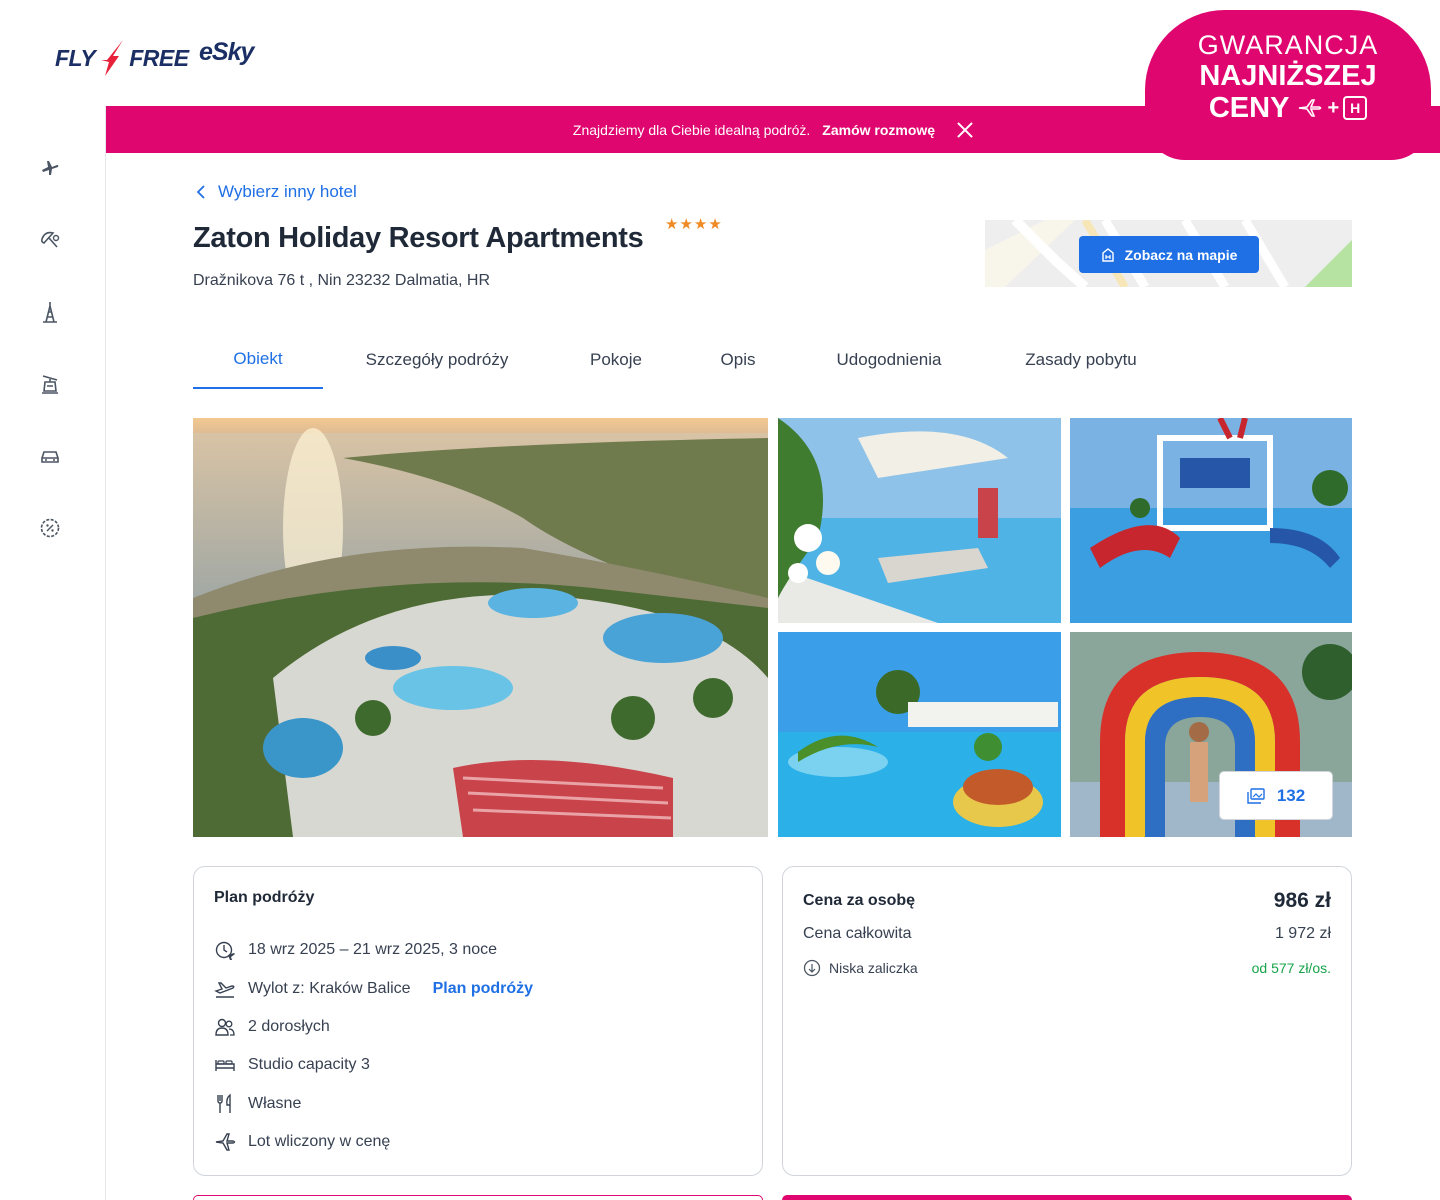 The height and width of the screenshot is (1200, 1440). I want to click on back-to-hotels-link: Wybierz inny hotel, so click(276, 192).